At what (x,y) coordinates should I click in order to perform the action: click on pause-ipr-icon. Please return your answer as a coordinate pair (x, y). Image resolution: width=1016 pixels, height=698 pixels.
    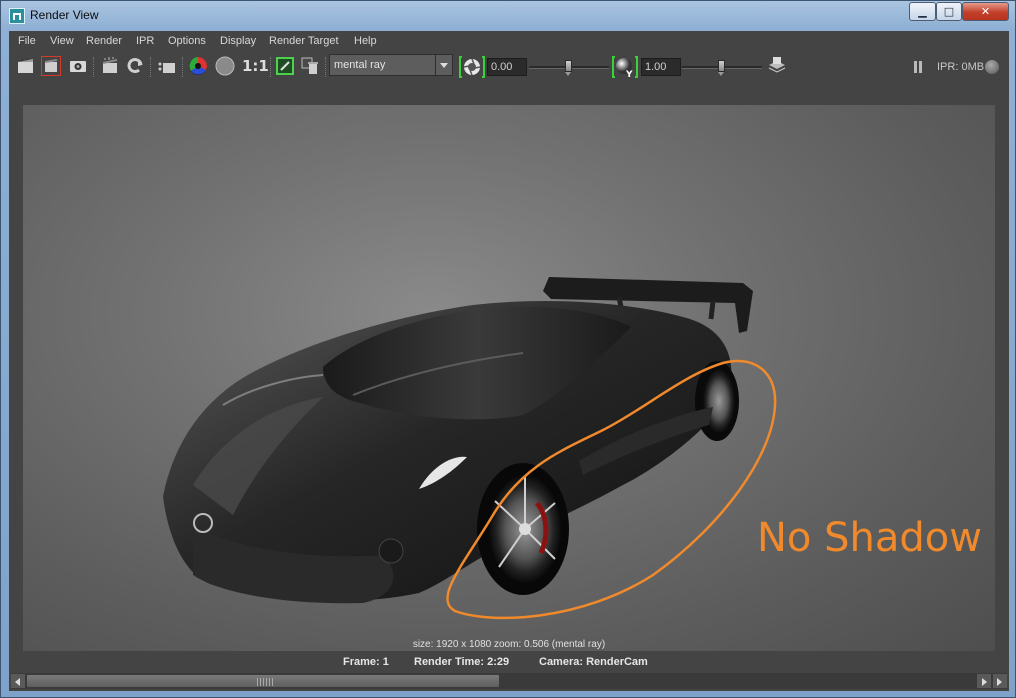
    Looking at the image, I should click on (918, 67).